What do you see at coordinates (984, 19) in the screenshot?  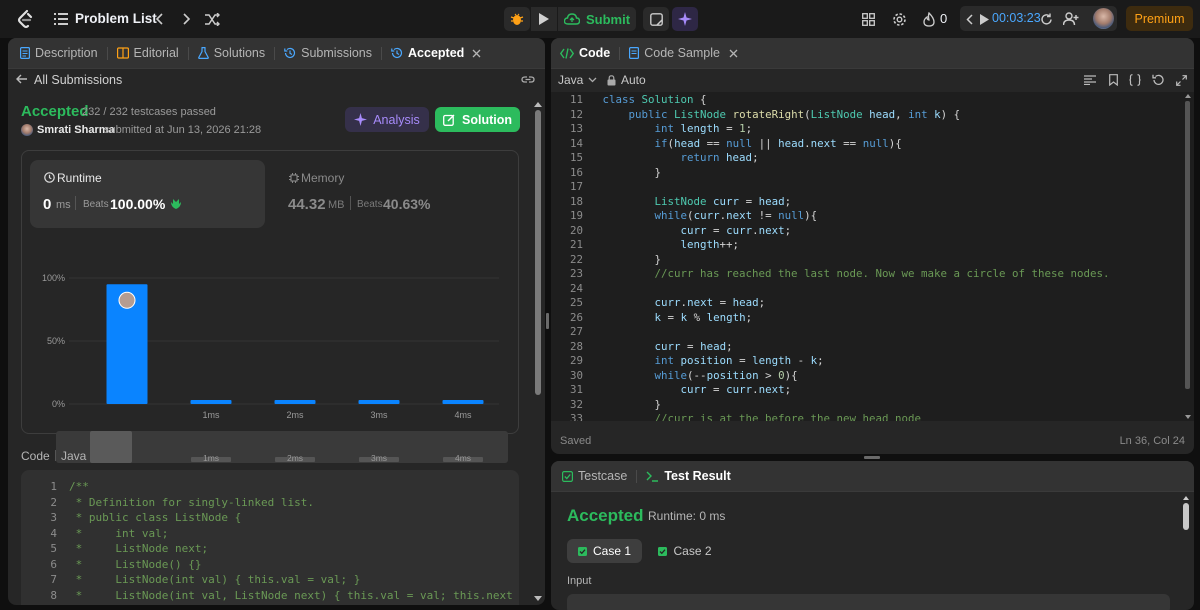 I see `timer-play-icon` at bounding box center [984, 19].